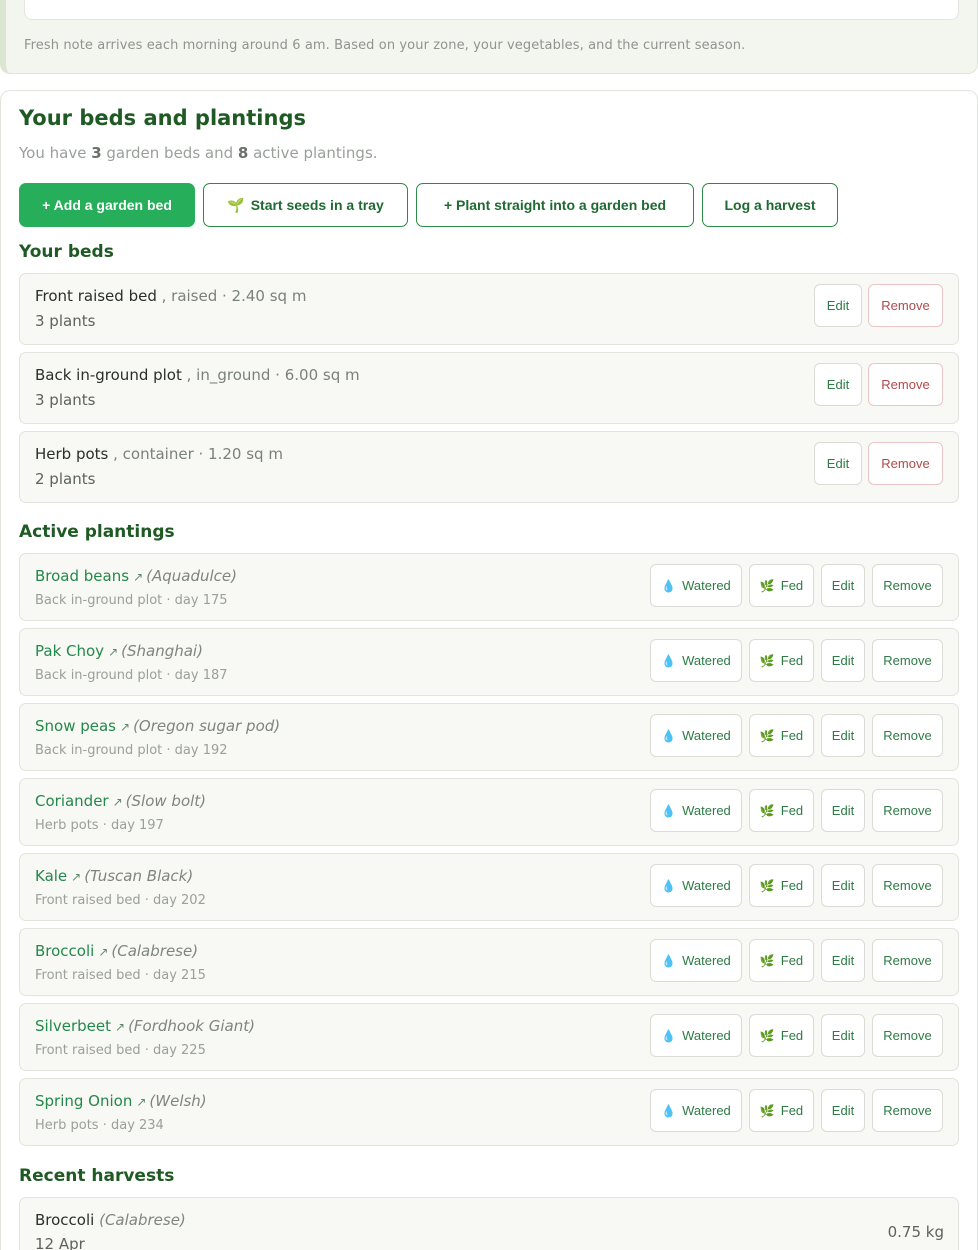  I want to click on planting-name-link: Coriander, so click(72, 801).